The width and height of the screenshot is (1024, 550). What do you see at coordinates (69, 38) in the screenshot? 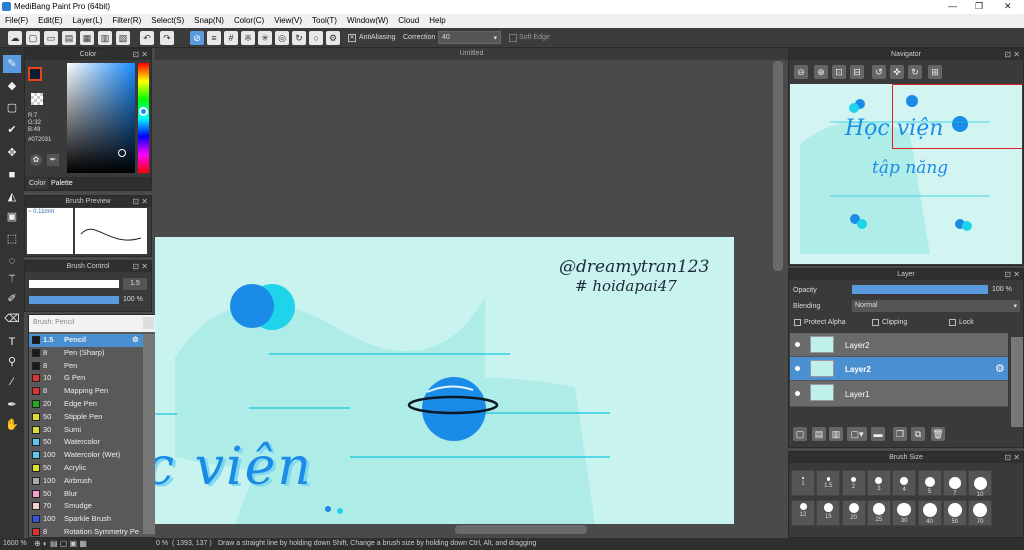
I see `save-icon: ▤` at bounding box center [69, 38].